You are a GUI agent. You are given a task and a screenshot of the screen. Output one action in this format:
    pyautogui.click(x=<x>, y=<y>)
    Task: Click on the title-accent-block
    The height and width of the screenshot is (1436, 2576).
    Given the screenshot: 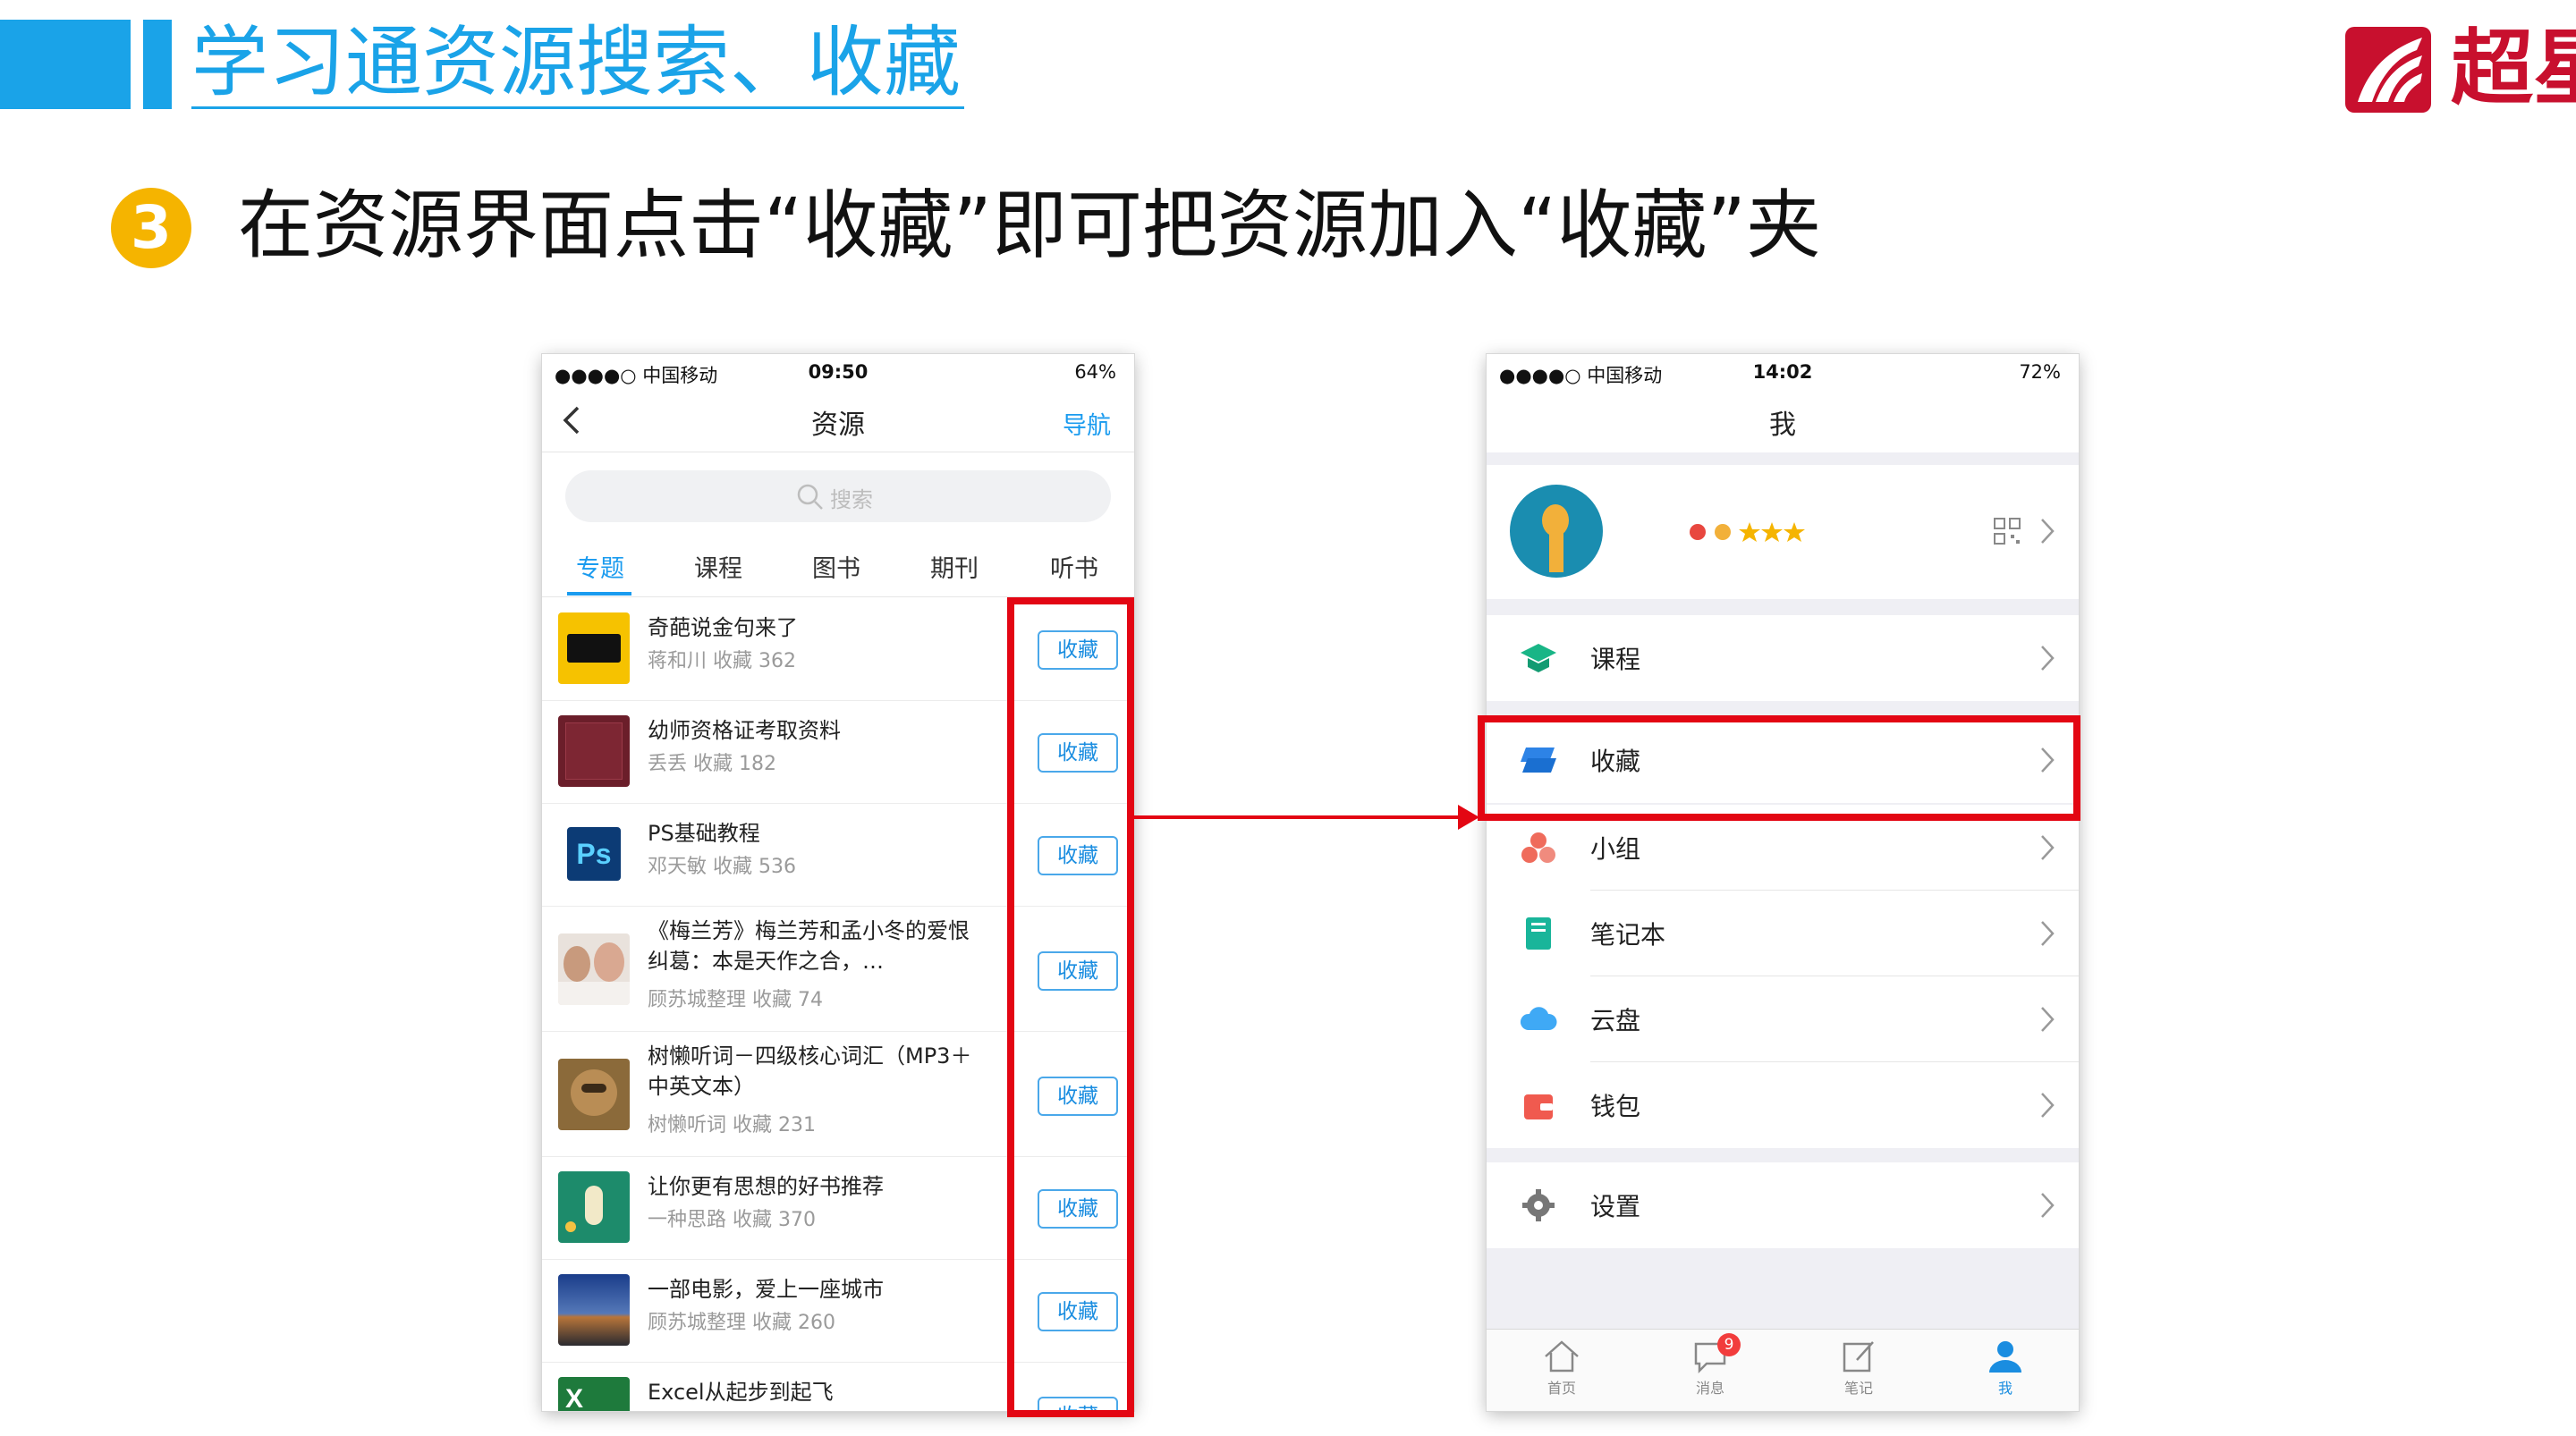 What is the action you would take?
    pyautogui.click(x=65, y=64)
    